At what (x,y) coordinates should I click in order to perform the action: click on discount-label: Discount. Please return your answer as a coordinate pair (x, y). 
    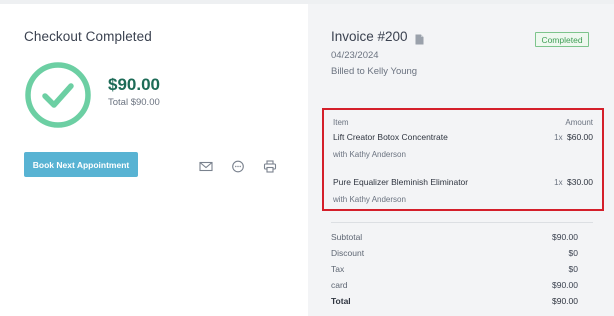
    Looking at the image, I should click on (348, 253).